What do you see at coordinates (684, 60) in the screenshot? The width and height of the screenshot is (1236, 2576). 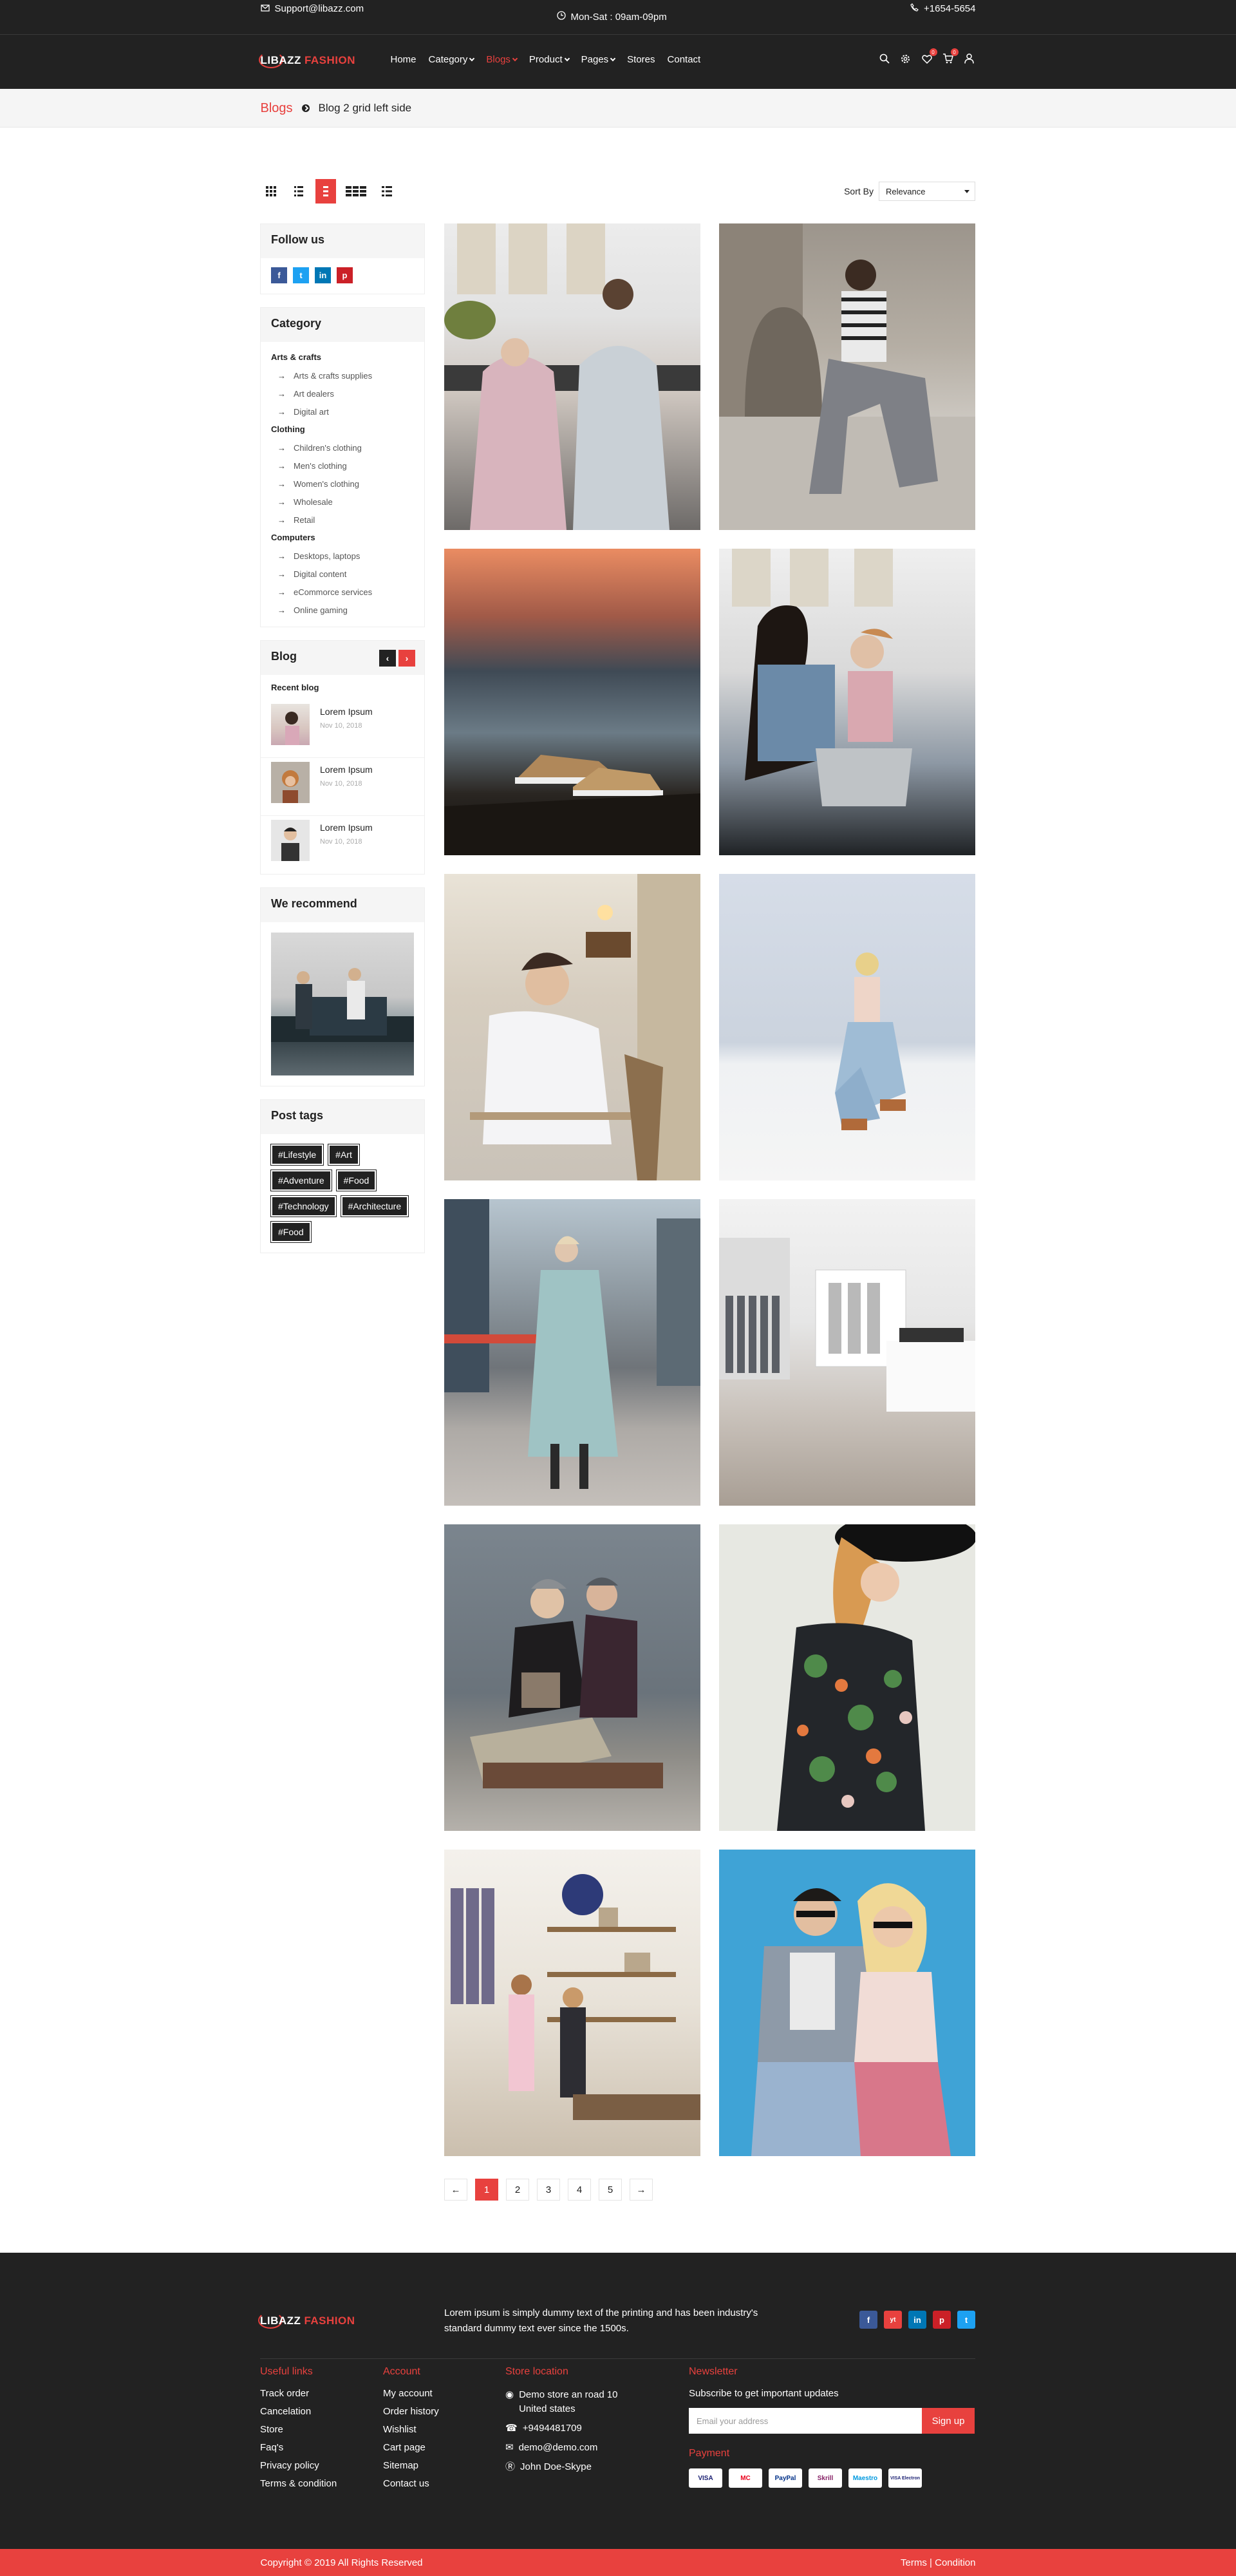 I see `nav-contact: Contact` at bounding box center [684, 60].